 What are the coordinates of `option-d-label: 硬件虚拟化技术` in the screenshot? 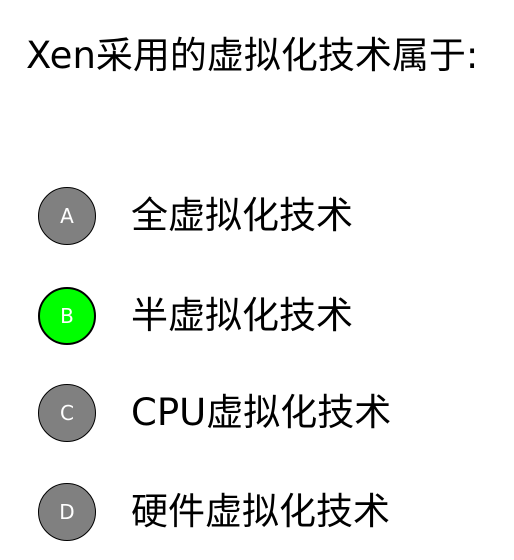 It's located at (260, 511).